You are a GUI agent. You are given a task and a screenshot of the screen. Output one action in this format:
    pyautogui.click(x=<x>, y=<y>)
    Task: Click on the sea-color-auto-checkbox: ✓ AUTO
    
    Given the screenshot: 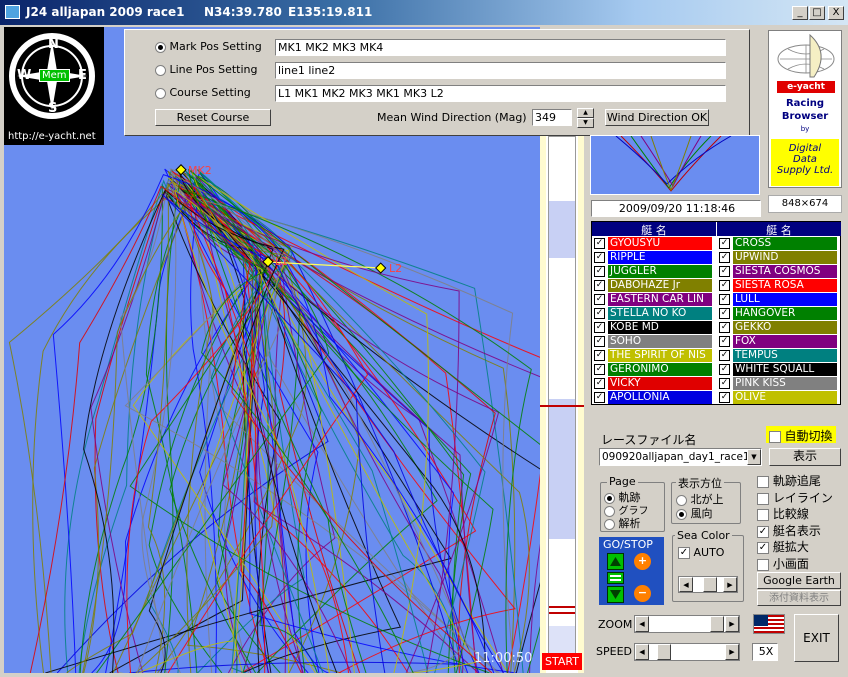 What is the action you would take?
    pyautogui.click(x=701, y=552)
    